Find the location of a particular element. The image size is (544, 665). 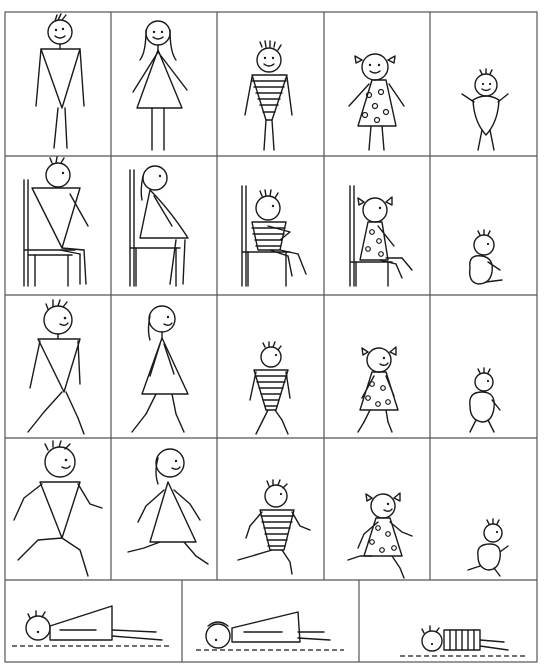

girl-standing-figure is located at coordinates (376, 102).